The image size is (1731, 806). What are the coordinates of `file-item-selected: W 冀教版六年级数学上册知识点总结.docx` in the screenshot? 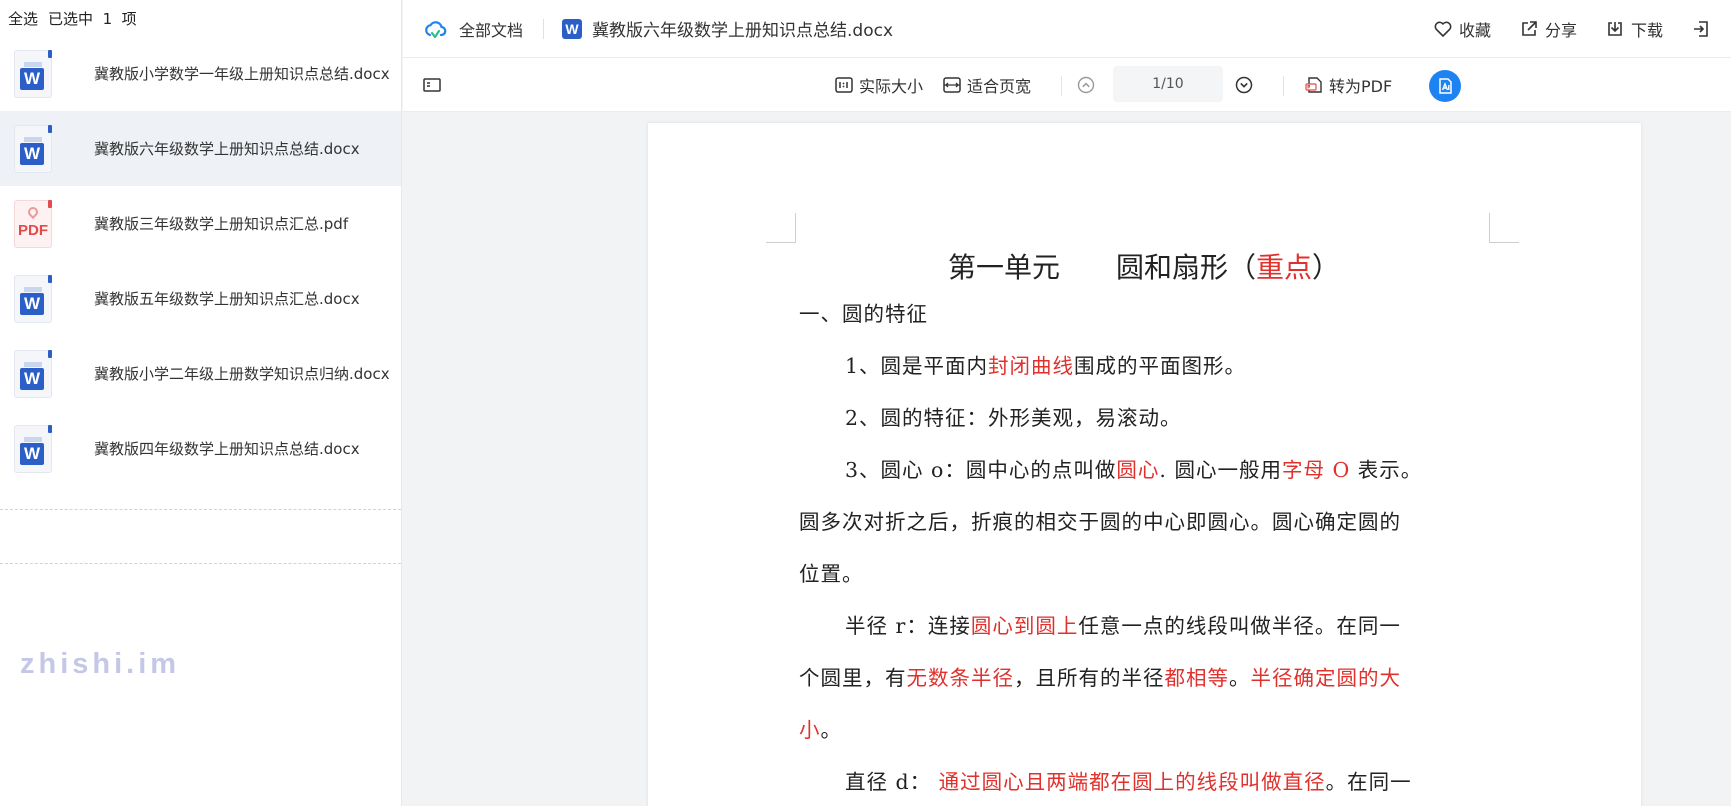 It's located at (200, 148).